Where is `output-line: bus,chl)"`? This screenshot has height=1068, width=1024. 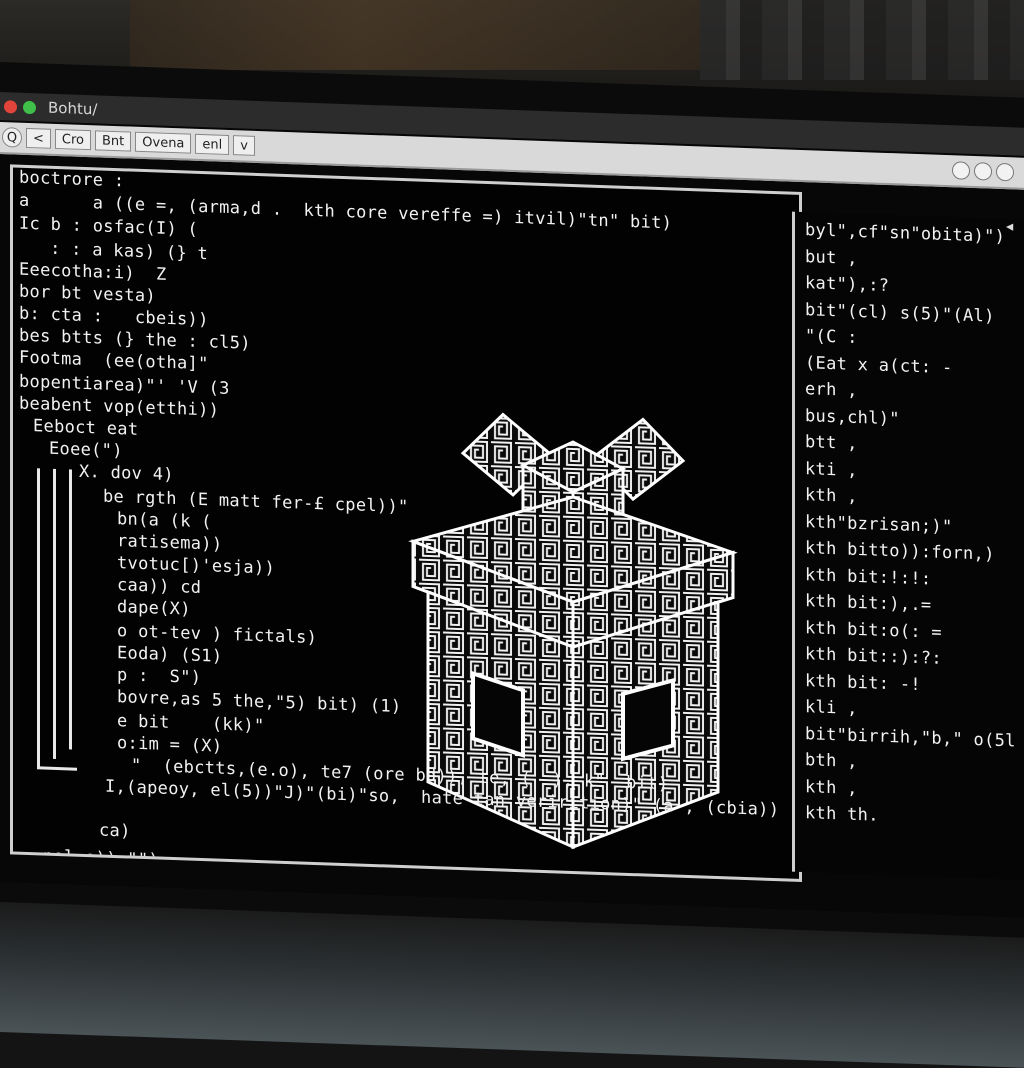 output-line: bus,chl)" is located at coordinates (852, 417).